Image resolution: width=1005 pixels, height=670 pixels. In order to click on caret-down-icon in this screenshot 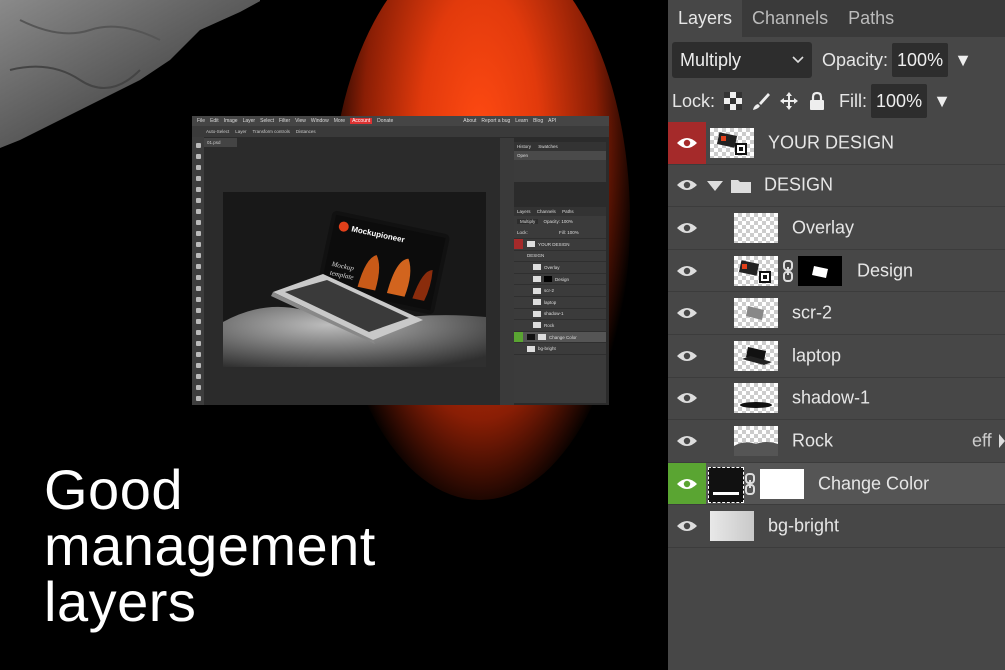, I will do `click(715, 186)`.